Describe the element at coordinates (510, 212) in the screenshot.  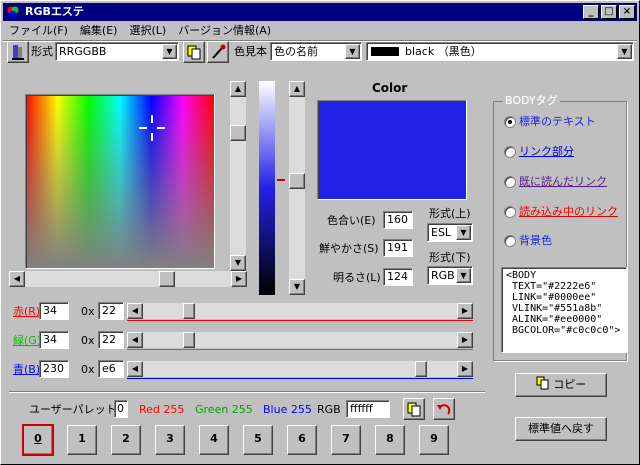
I see `radio-active-link` at that location.